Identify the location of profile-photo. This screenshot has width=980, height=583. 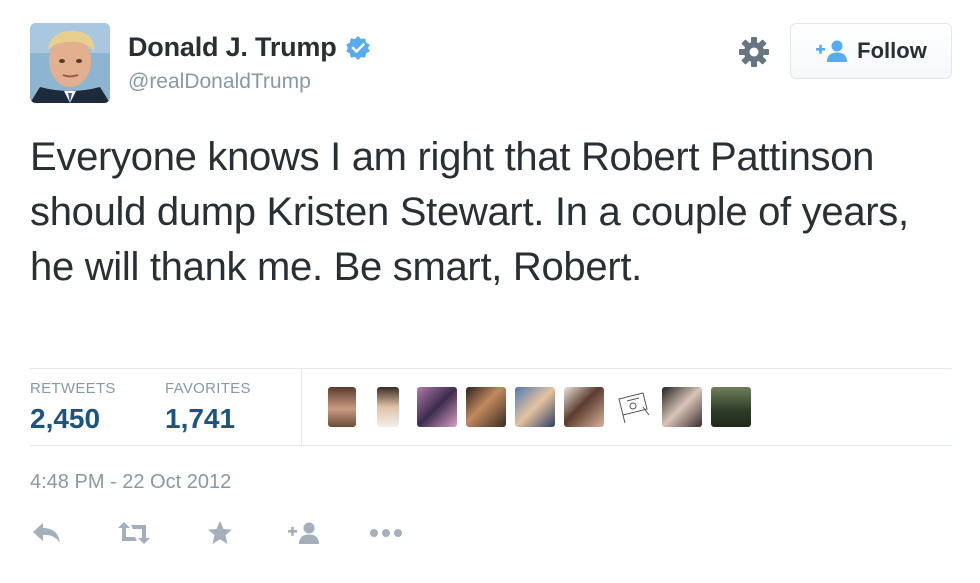
(70, 63).